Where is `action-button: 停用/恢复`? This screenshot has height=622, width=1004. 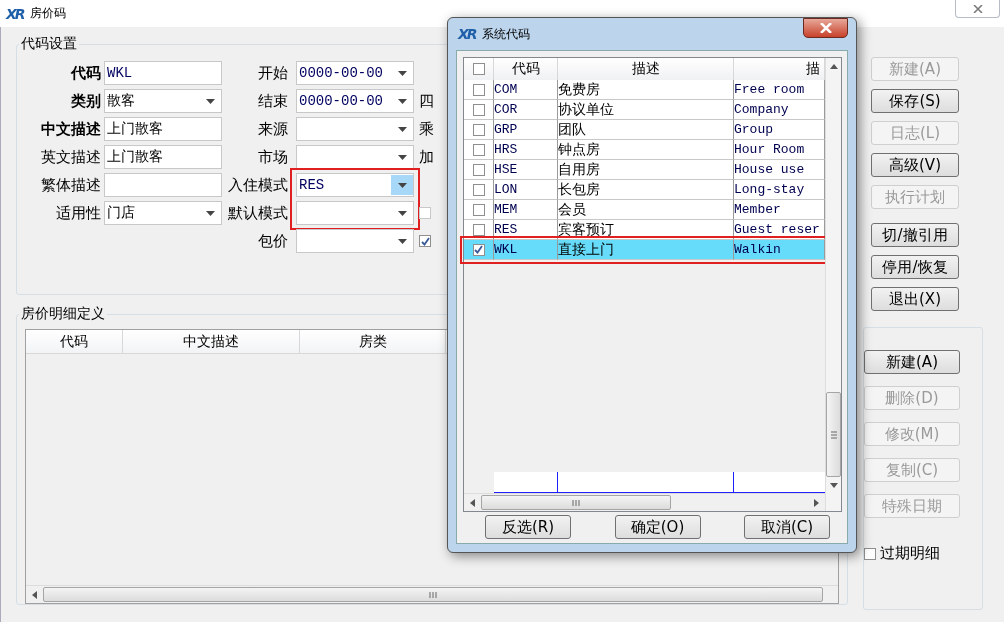 action-button: 停用/恢复 is located at coordinates (915, 267).